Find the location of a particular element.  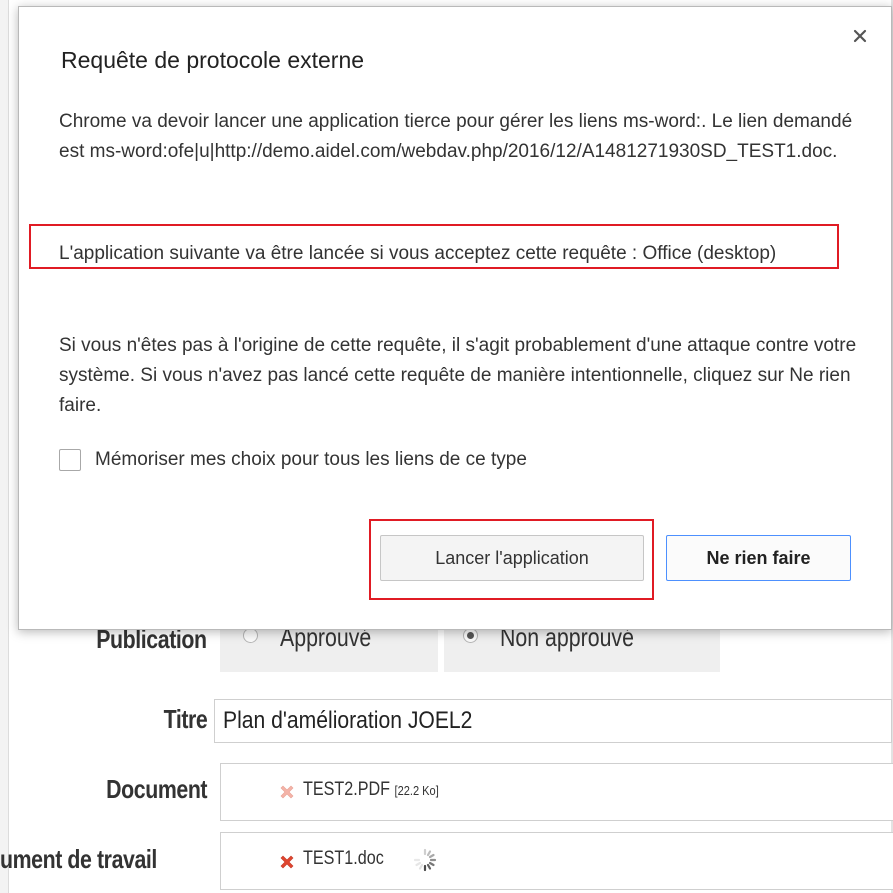

document-file-size: [22.2 Ko] is located at coordinates (416, 790).